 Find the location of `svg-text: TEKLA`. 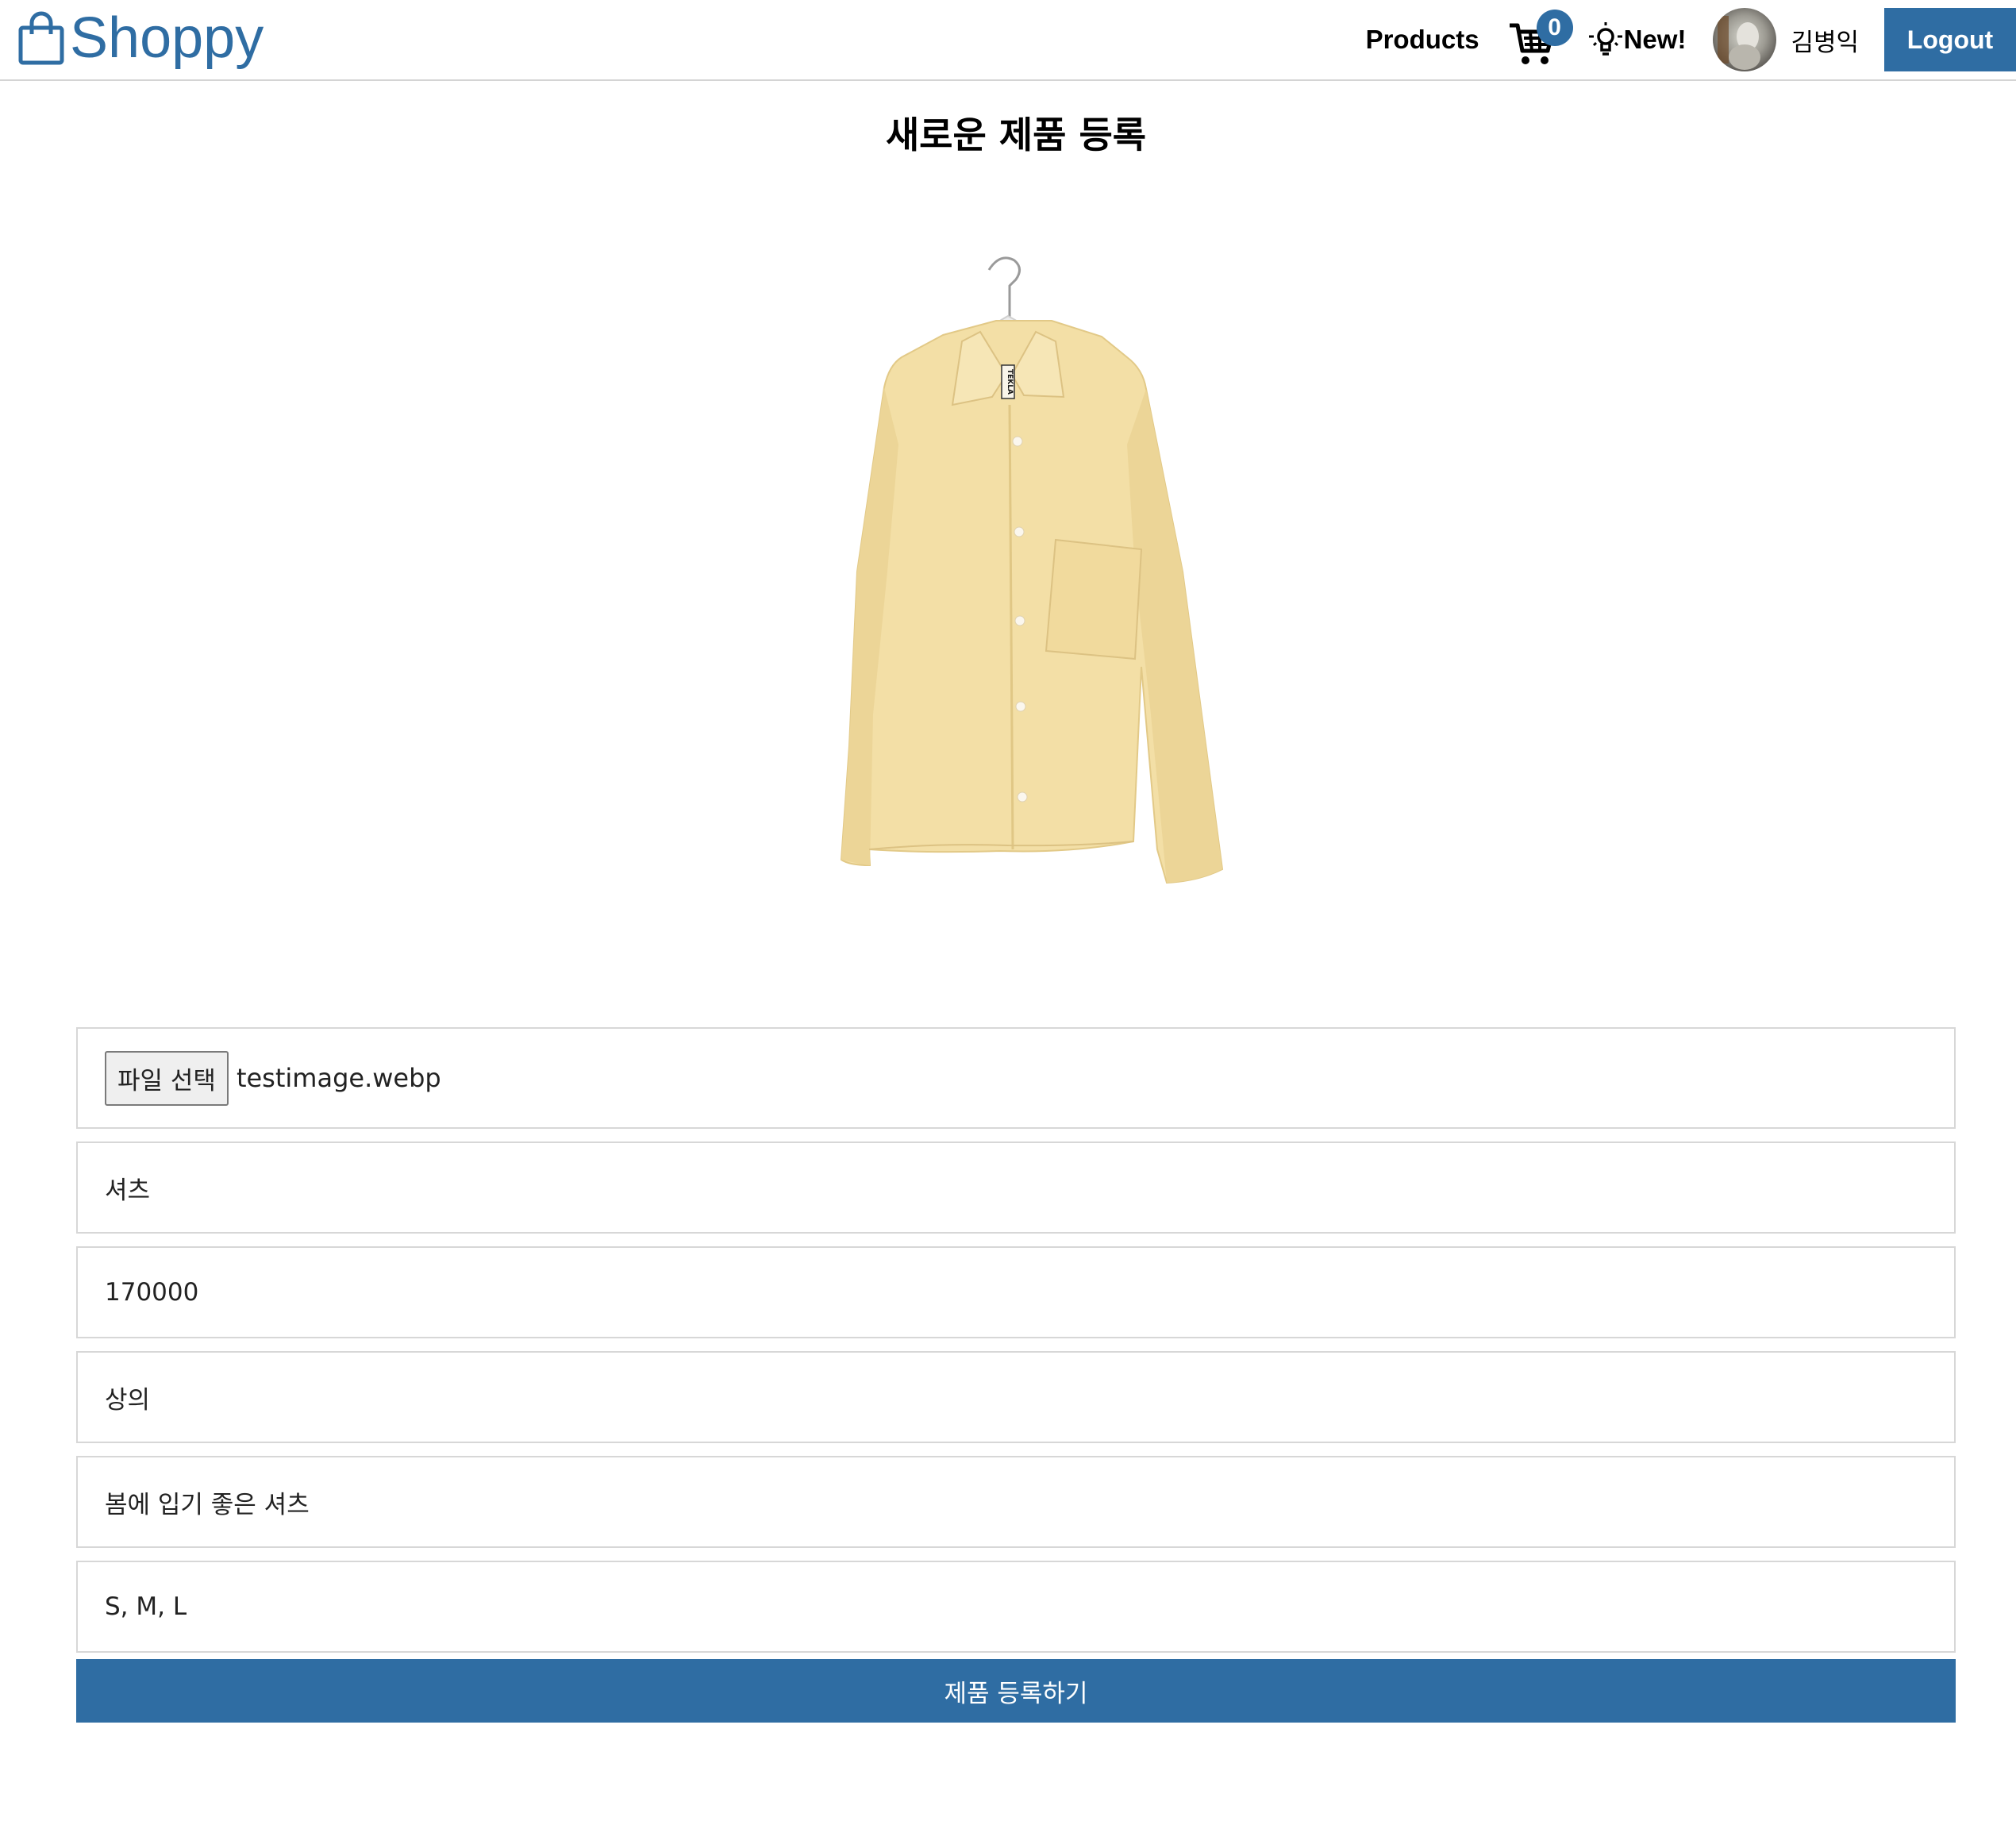

svg-text: TEKLA is located at coordinates (1010, 382).